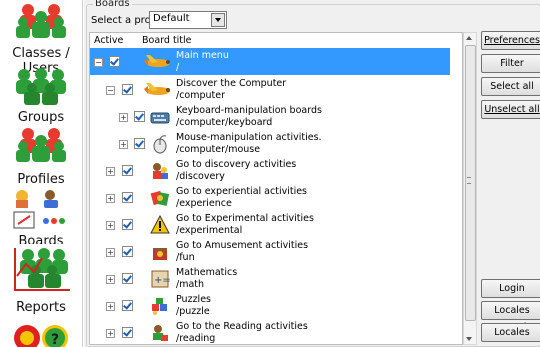 This screenshot has height=347, width=540. Describe the element at coordinates (469, 339) in the screenshot. I see `scroll-down-icon` at that location.